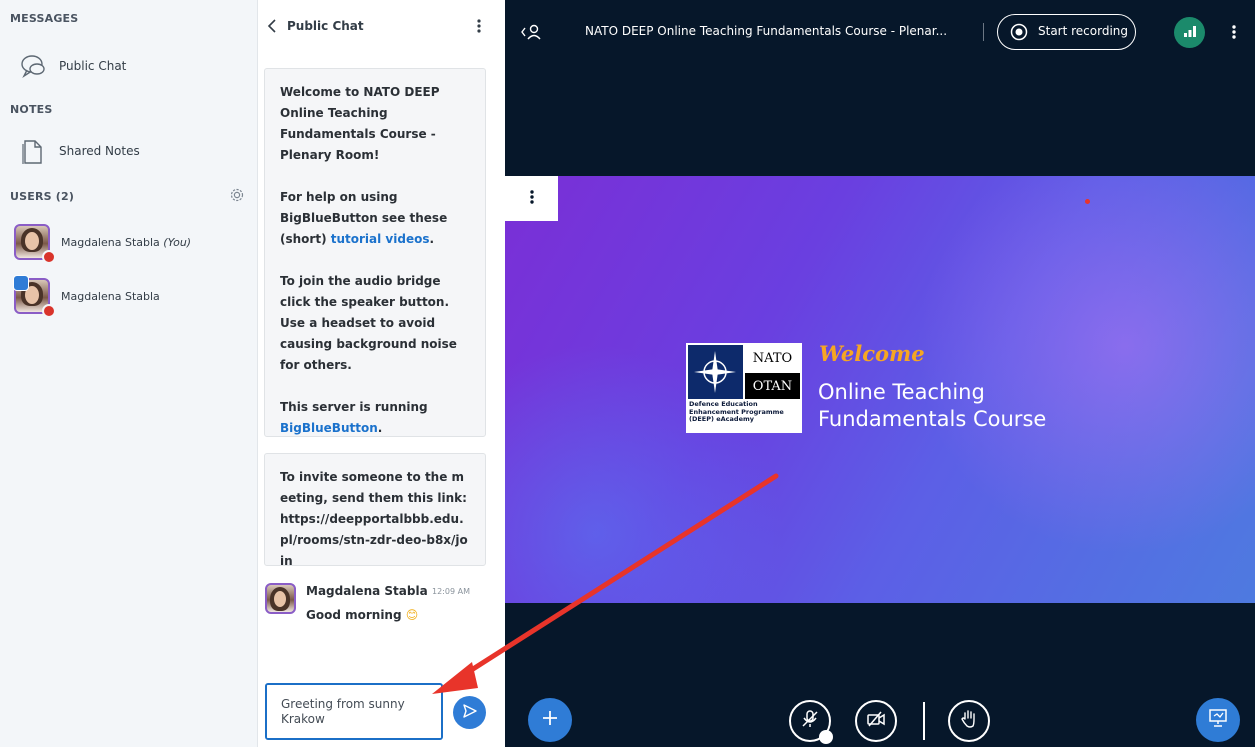 This screenshot has height=747, width=1255. What do you see at coordinates (21, 283) in the screenshot?
I see `presenter-badge-icon` at bounding box center [21, 283].